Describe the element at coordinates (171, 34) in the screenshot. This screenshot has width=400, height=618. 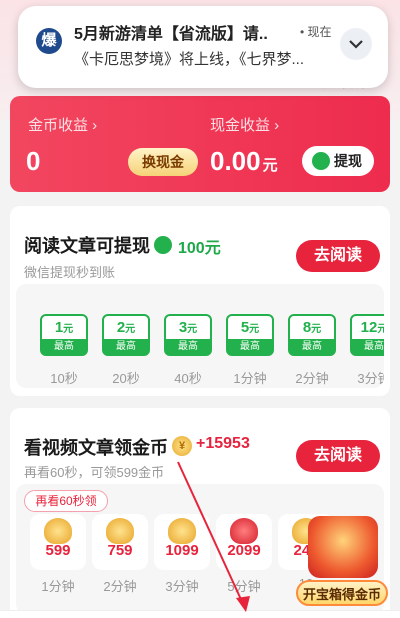
I see `notification-title: 5月新游清单【省流版】请..` at that location.